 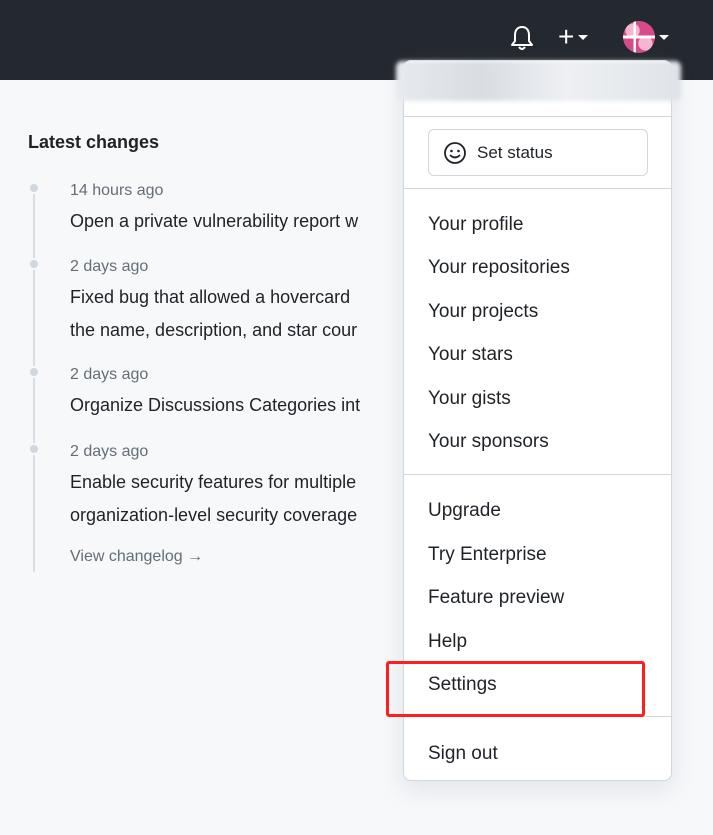 What do you see at coordinates (543, 598) in the screenshot?
I see `menu-item-feature-preview: Feature preview` at bounding box center [543, 598].